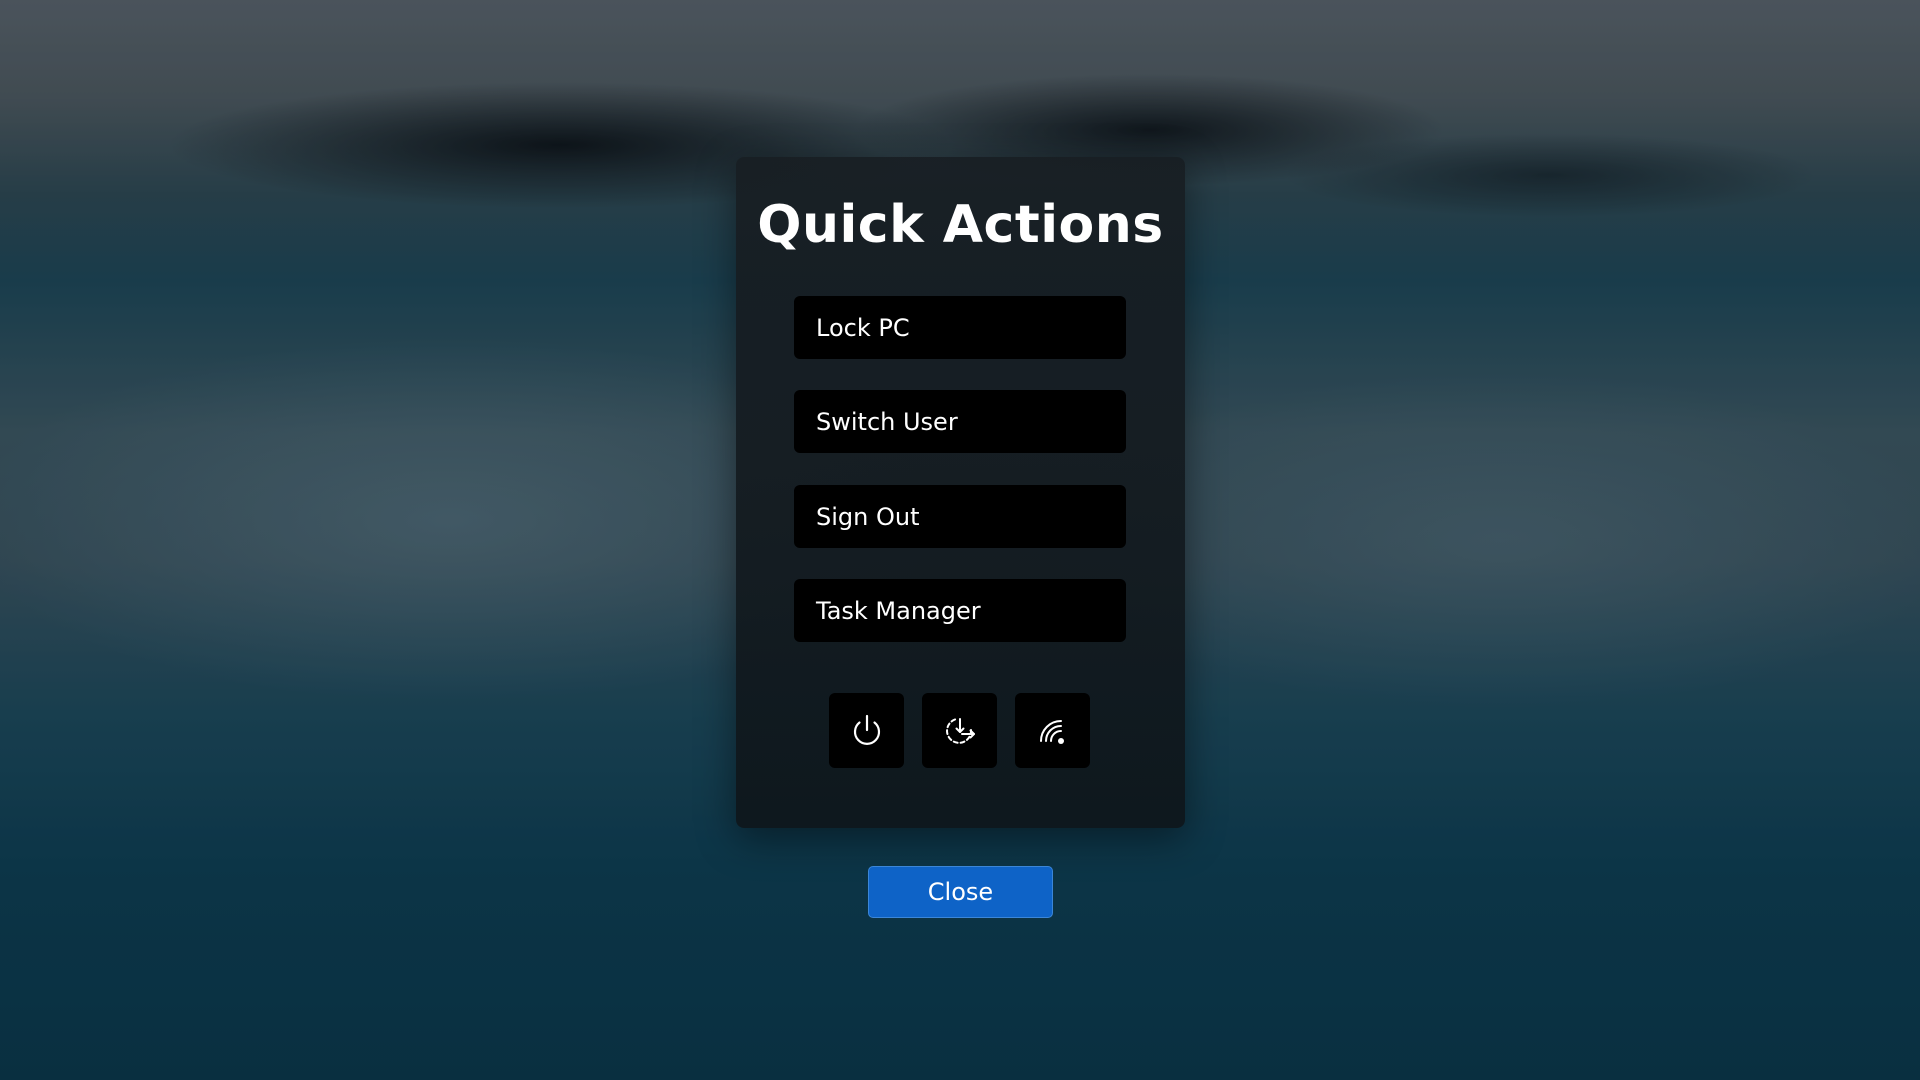  What do you see at coordinates (960, 225) in the screenshot?
I see `panel-title: Quick Actions` at bounding box center [960, 225].